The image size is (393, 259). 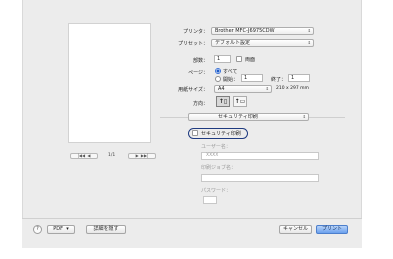 I want to click on section-divider-left, so click(x=174, y=117).